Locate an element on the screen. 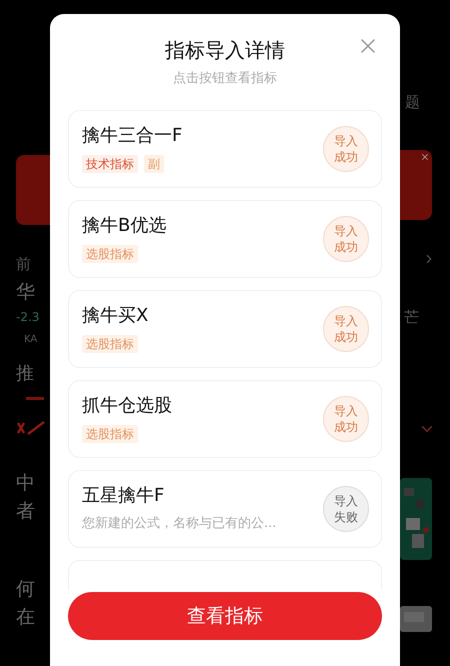 This screenshot has width=450, height=666. background-text: 推 is located at coordinates (25, 375).